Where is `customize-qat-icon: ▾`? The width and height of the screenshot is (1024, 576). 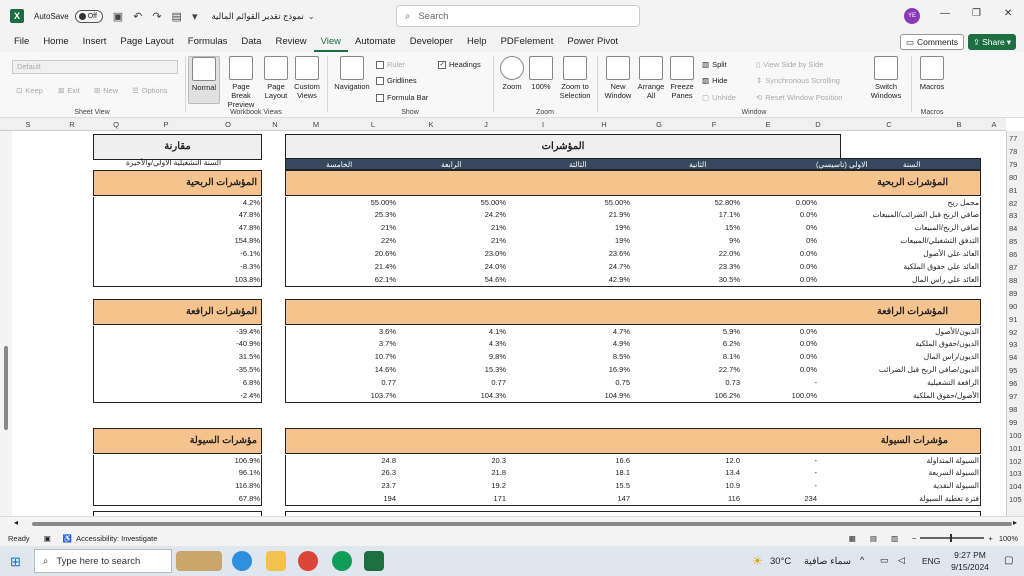
customize-qat-icon: ▾ is located at coordinates (195, 16).